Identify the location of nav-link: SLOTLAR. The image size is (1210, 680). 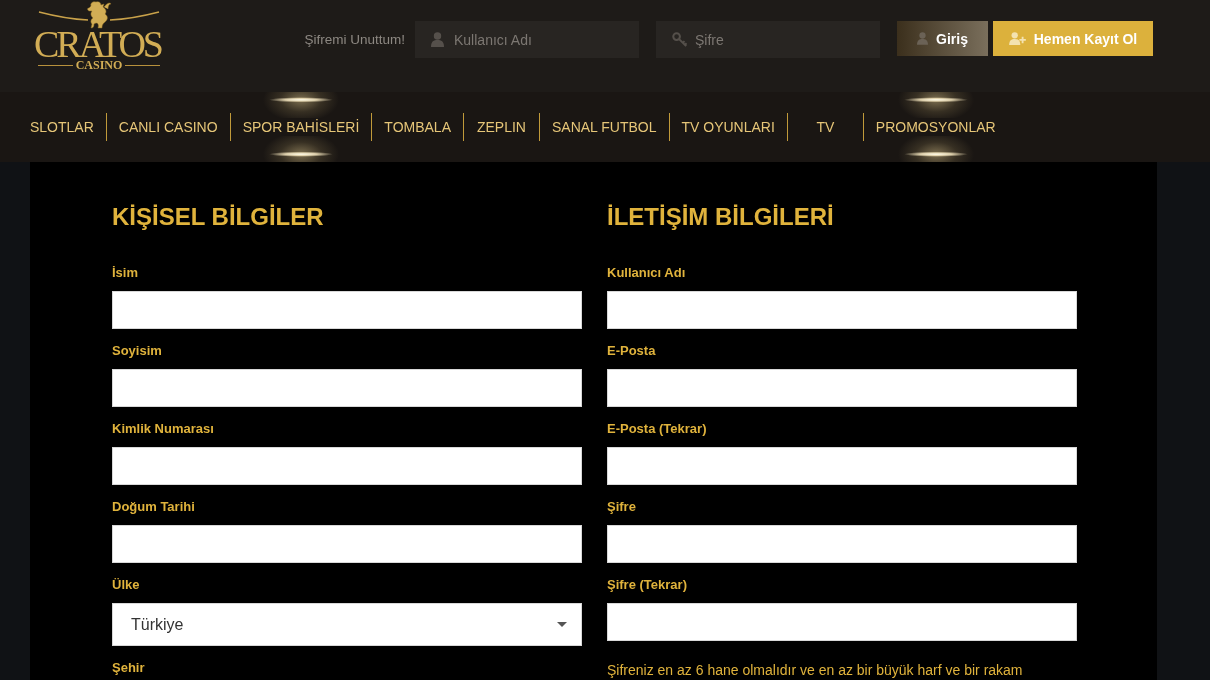
(62, 127).